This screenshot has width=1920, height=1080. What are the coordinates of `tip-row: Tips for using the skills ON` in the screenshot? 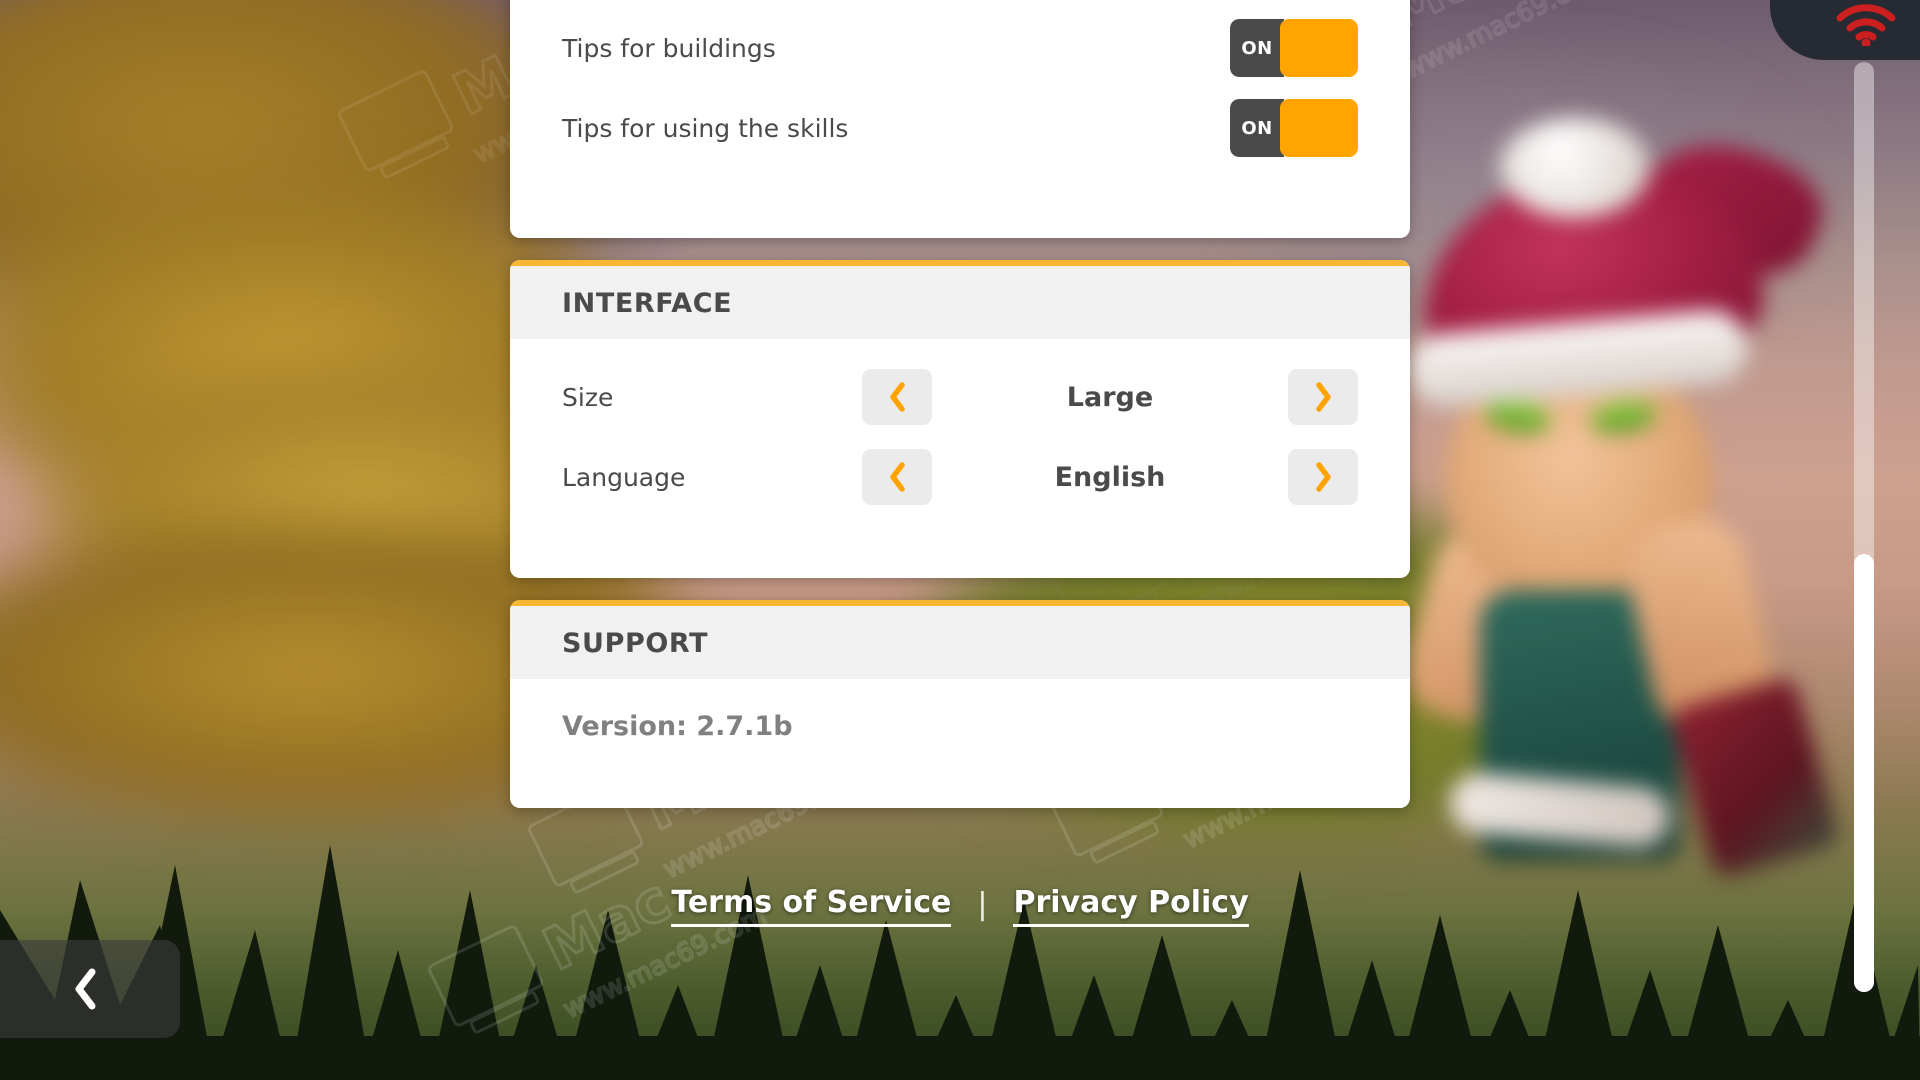 It's located at (960, 128).